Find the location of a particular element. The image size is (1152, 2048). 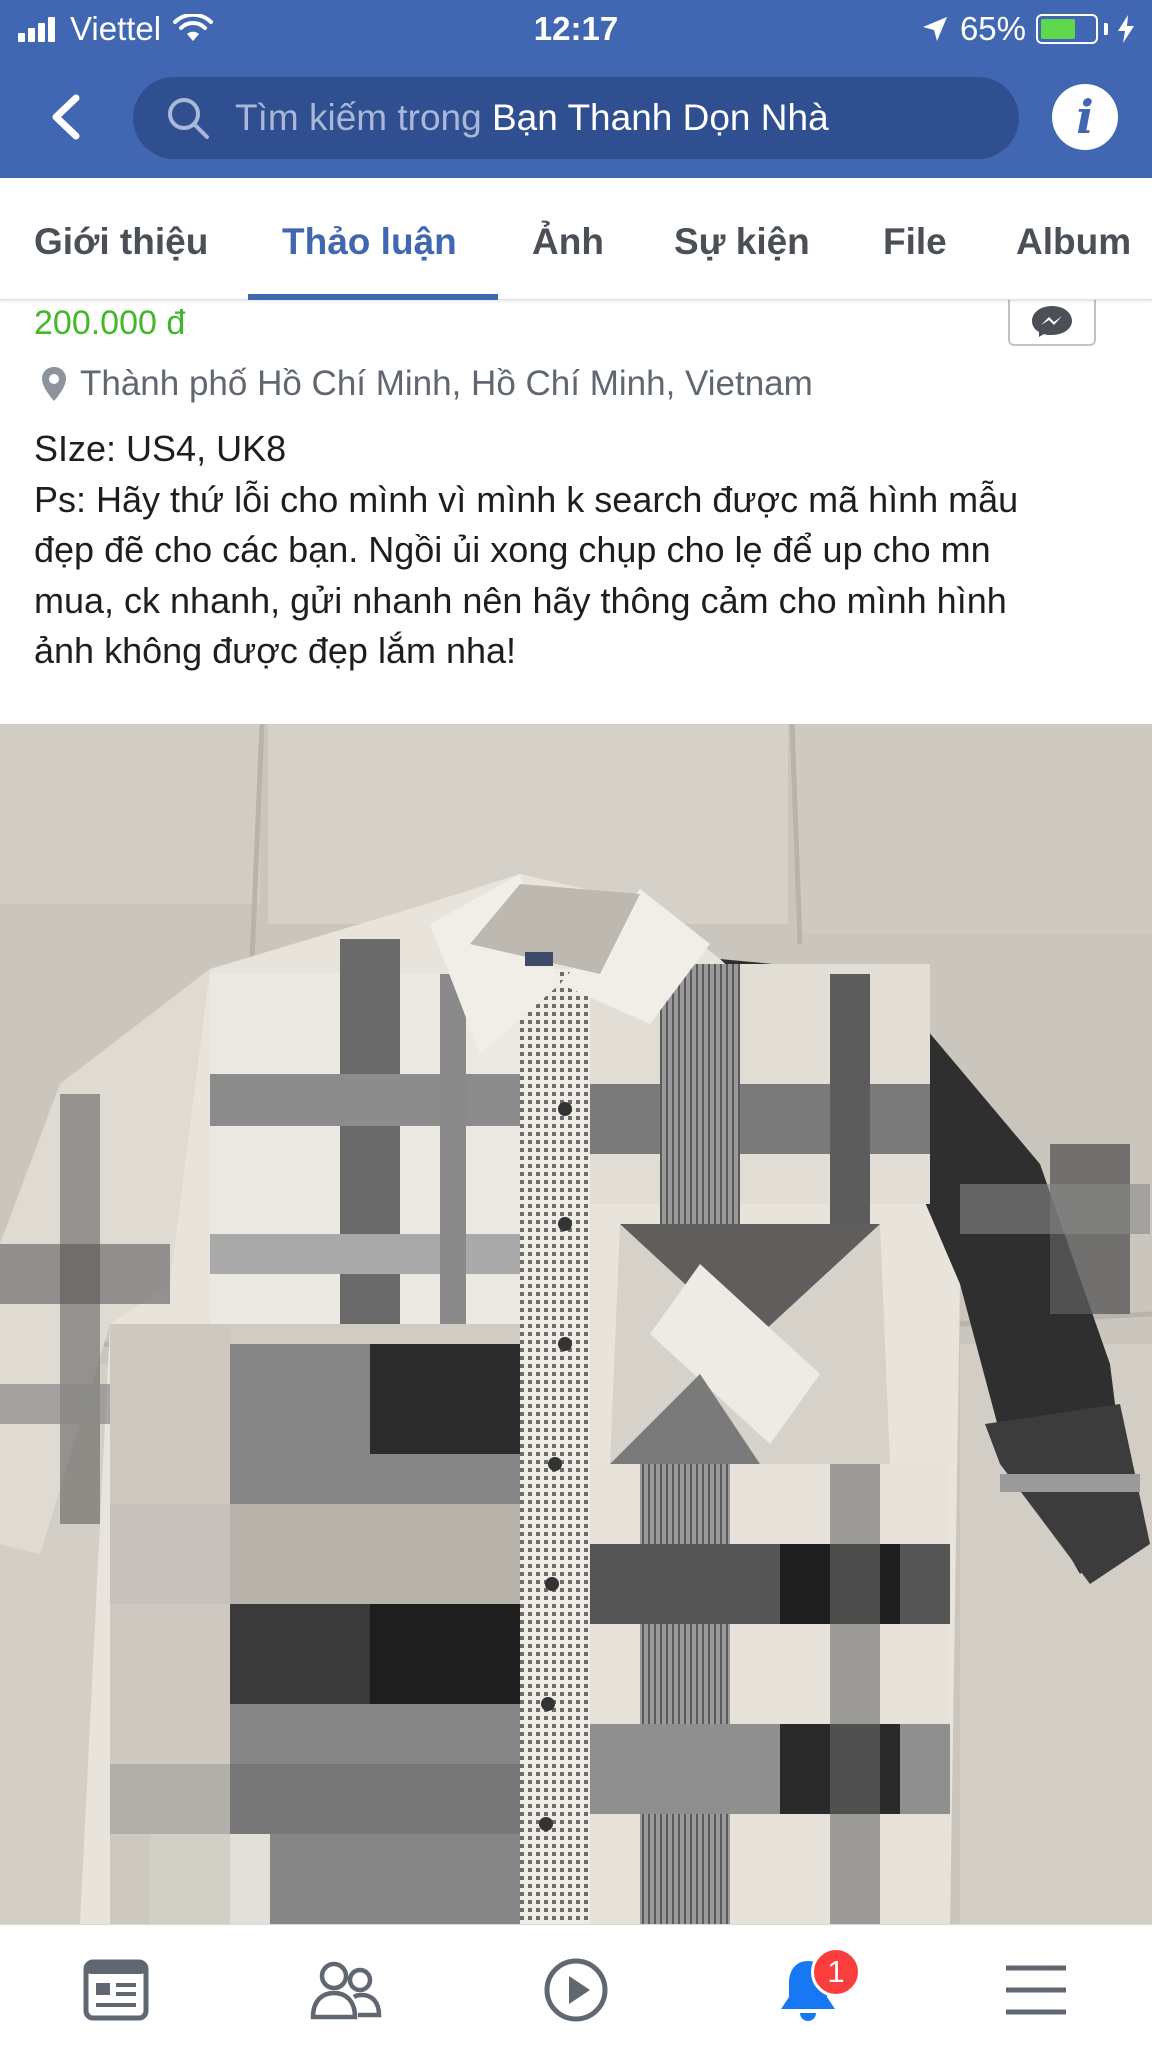

watch-play-icon is located at coordinates (576, 1990).